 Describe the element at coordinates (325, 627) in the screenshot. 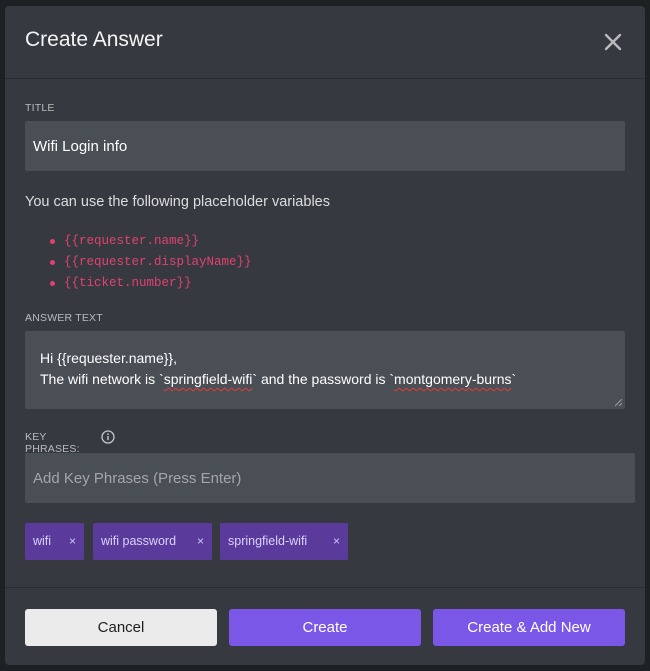

I see `create-button: Create` at that location.